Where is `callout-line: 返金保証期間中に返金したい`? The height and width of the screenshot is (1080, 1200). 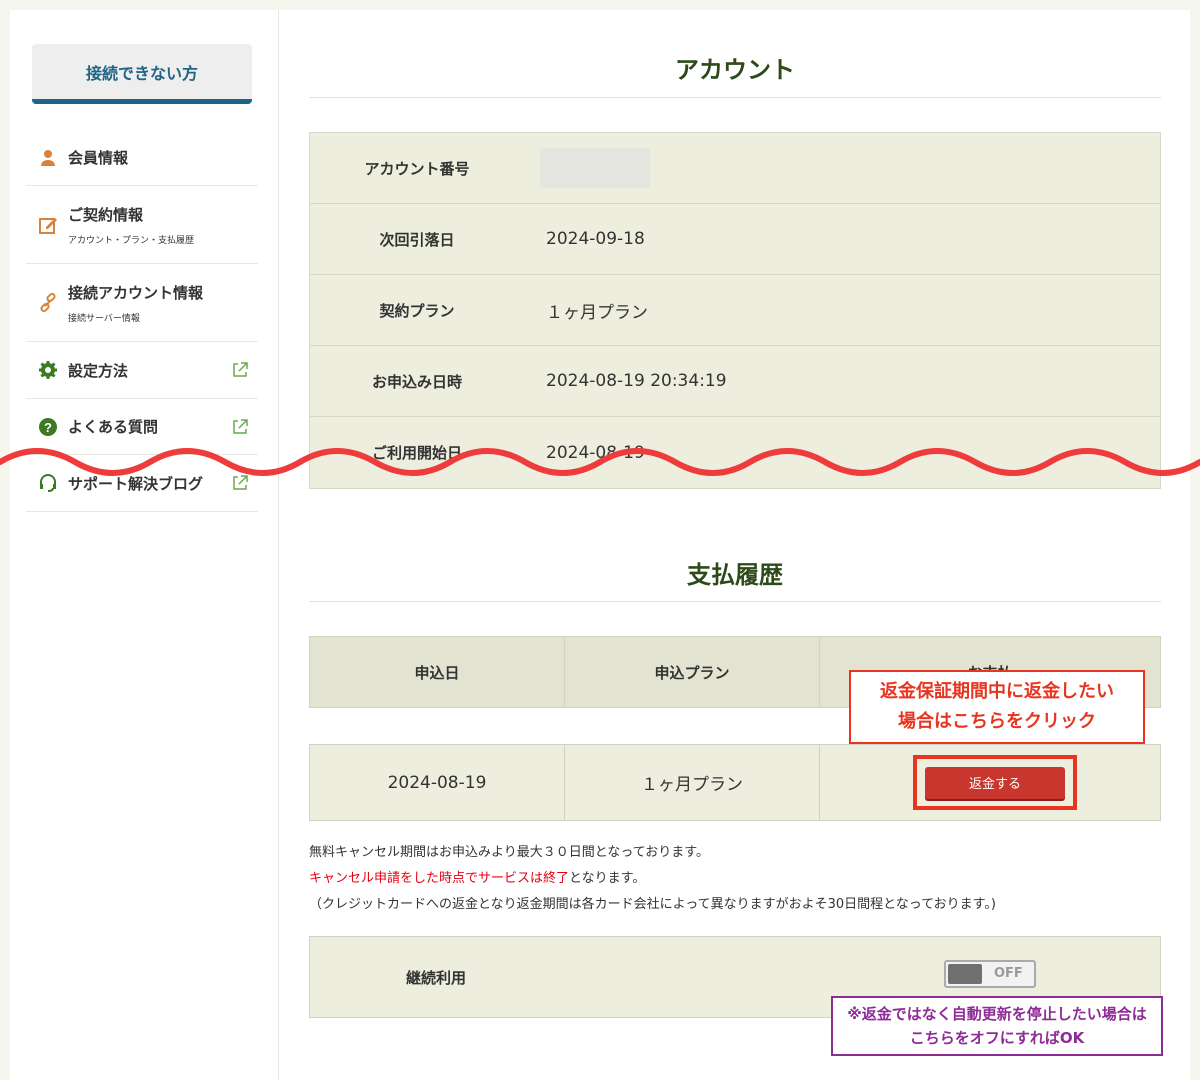
callout-line: 返金保証期間中に返金したい is located at coordinates (997, 691).